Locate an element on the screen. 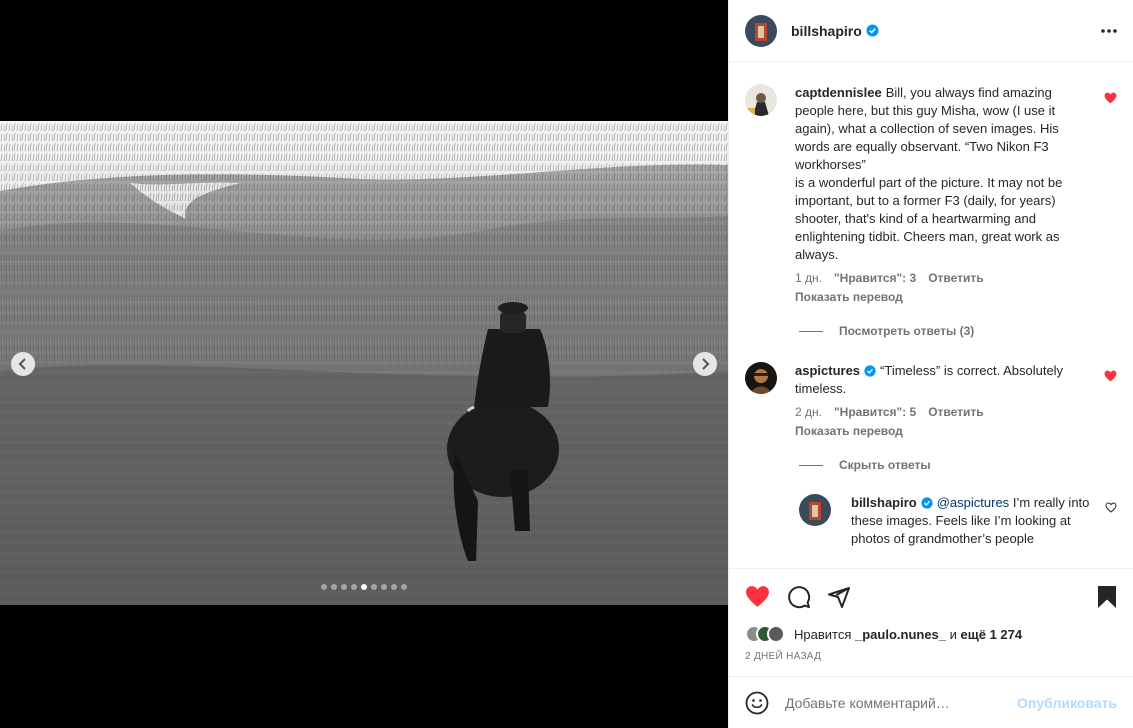 This screenshot has width=1133, height=728. like-heart-icon is located at coordinates (757, 596).